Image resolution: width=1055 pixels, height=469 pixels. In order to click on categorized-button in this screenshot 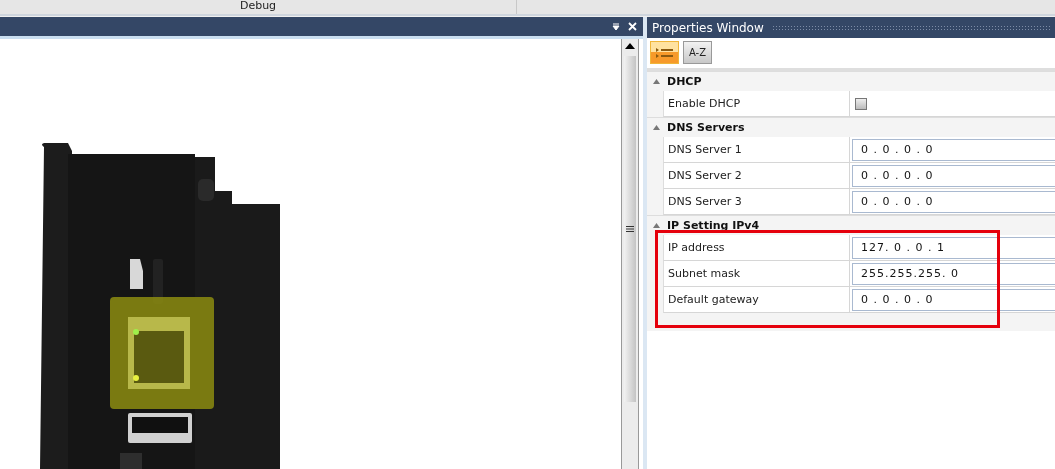, I will do `click(664, 52)`.